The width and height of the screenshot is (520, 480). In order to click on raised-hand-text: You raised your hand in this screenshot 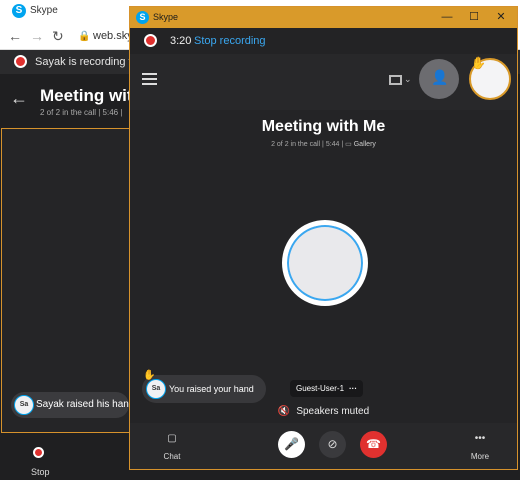, I will do `click(211, 389)`.